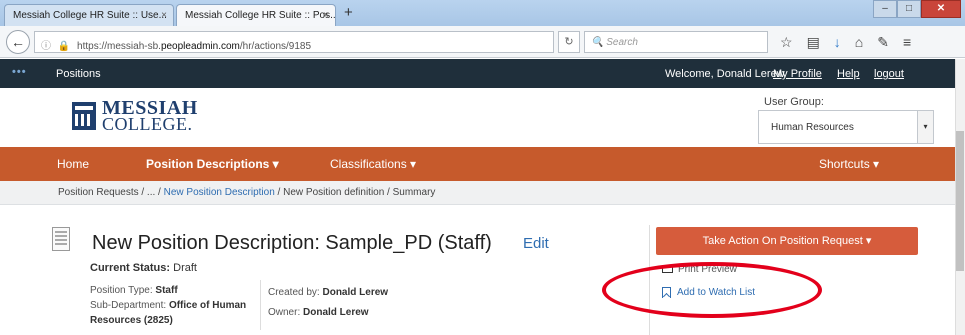 The image size is (965, 335). Describe the element at coordinates (128, 305) in the screenshot. I see `sub-department-label: Sub-Department:` at that location.